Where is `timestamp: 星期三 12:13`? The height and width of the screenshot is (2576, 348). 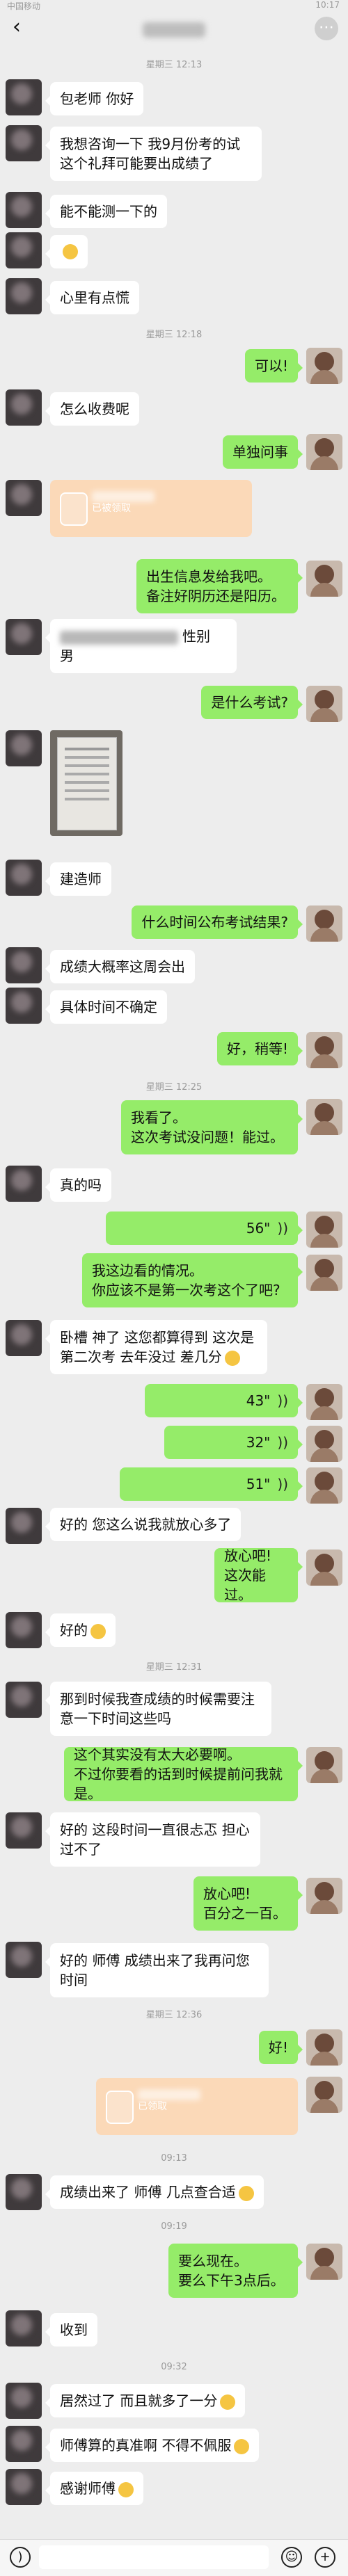
timestamp: 星期三 12:13 is located at coordinates (174, 65).